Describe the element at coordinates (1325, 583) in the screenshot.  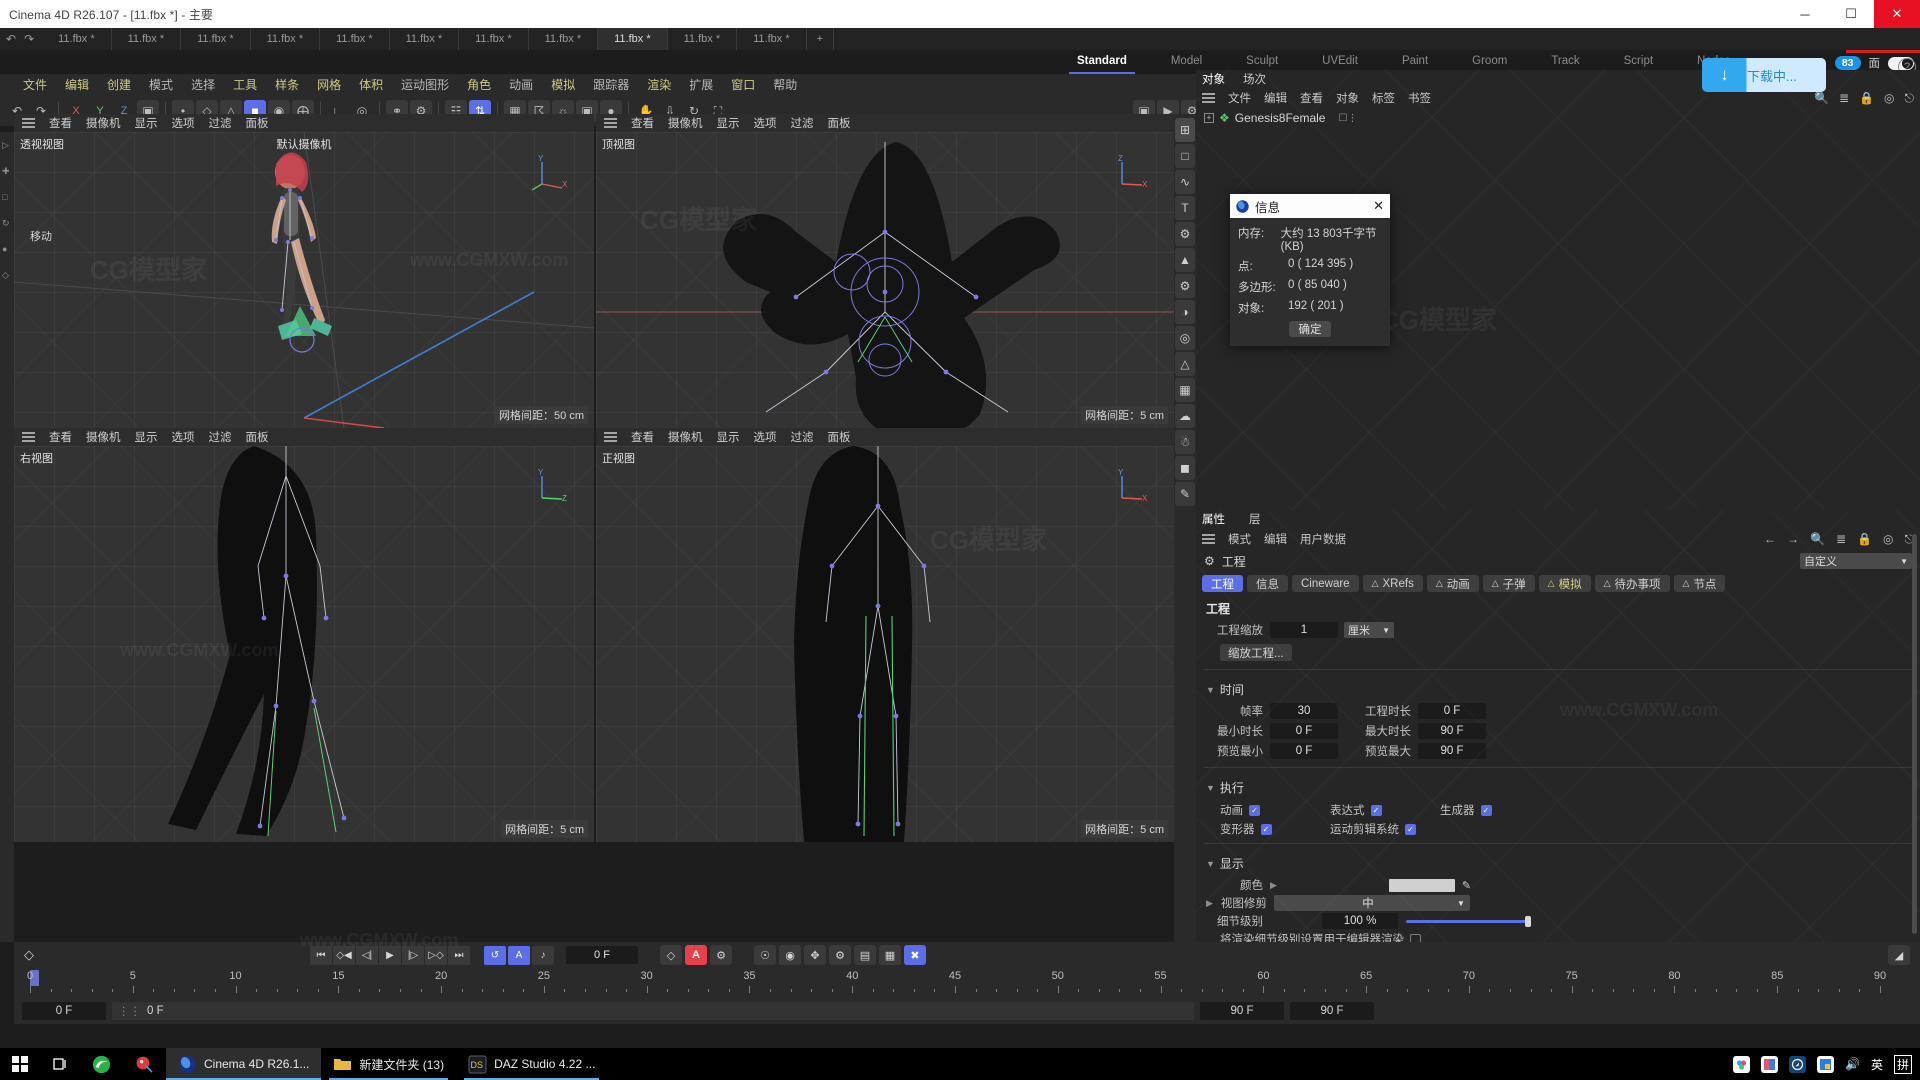
I see `attr-tab-Cineware: Cineware` at that location.